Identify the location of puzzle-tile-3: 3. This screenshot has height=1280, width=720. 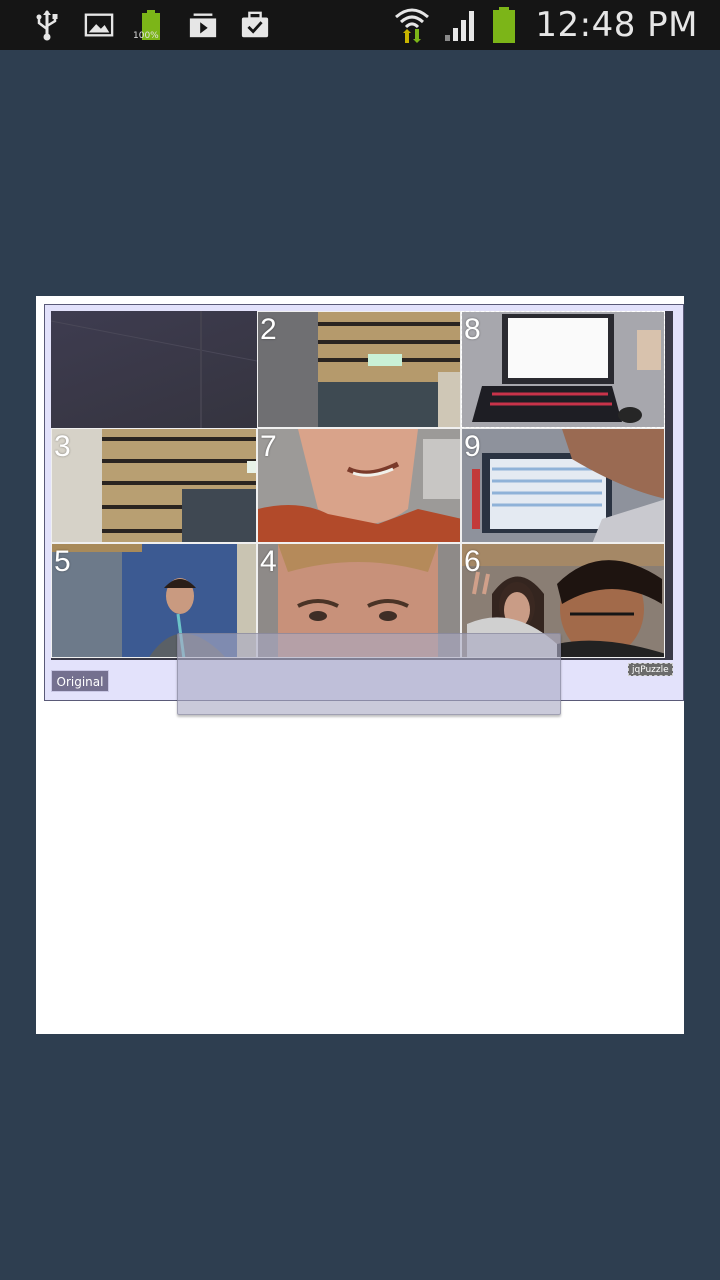
(154, 485).